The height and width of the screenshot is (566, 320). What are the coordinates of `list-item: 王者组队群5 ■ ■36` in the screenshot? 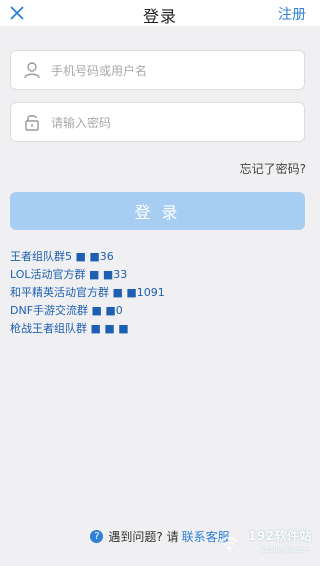 It's located at (87, 257).